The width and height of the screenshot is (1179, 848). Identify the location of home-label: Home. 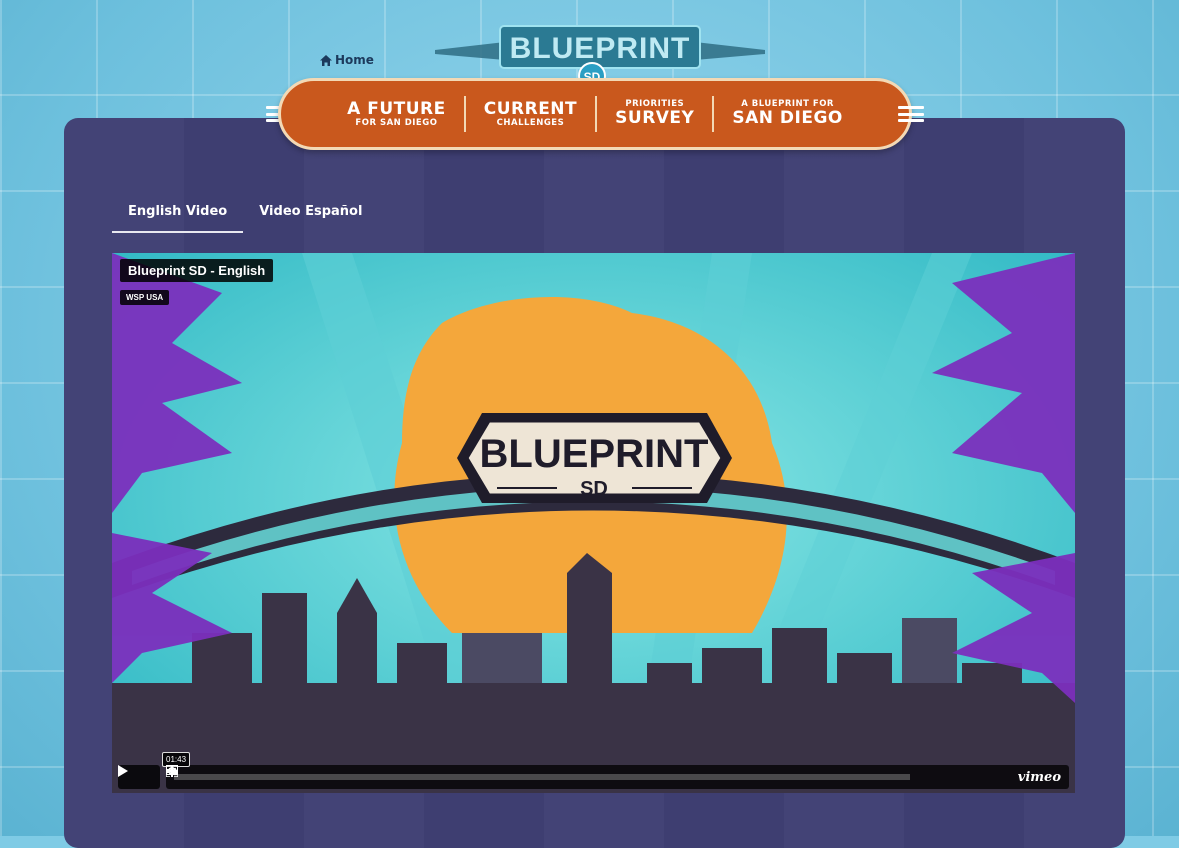
(354, 60).